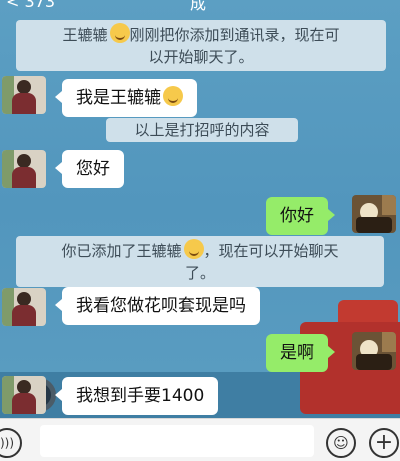  Describe the element at coordinates (118, 98) in the screenshot. I see `message-text: 我是王辘辘` at that location.